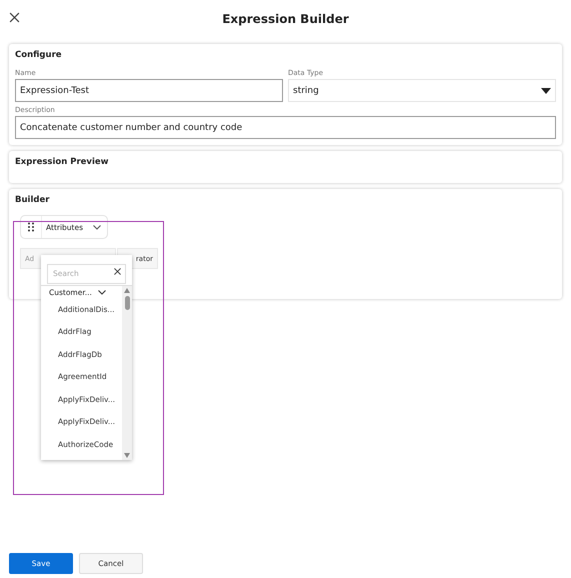 This screenshot has height=578, width=571. I want to click on dialog-title: Expression Builder, so click(285, 19).